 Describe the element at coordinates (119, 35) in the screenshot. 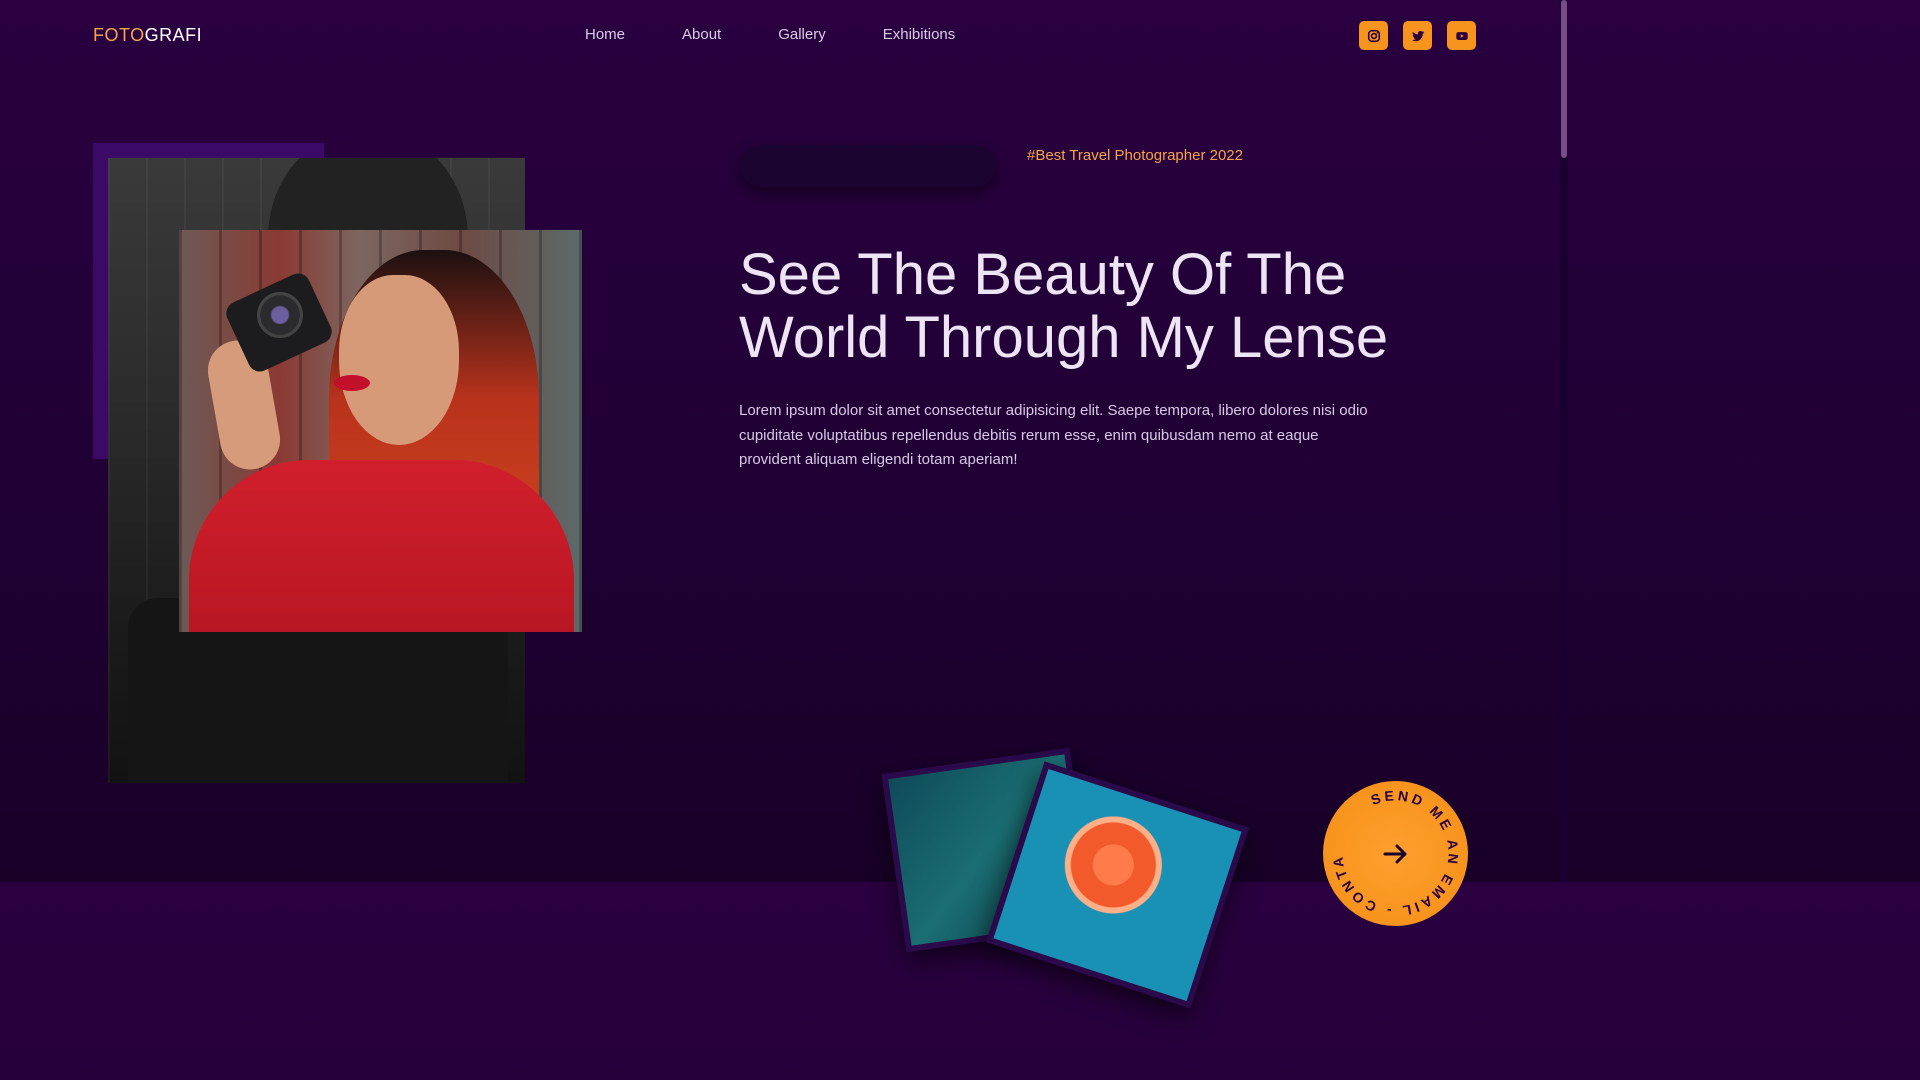

I see `logo-part1: FOTO` at that location.